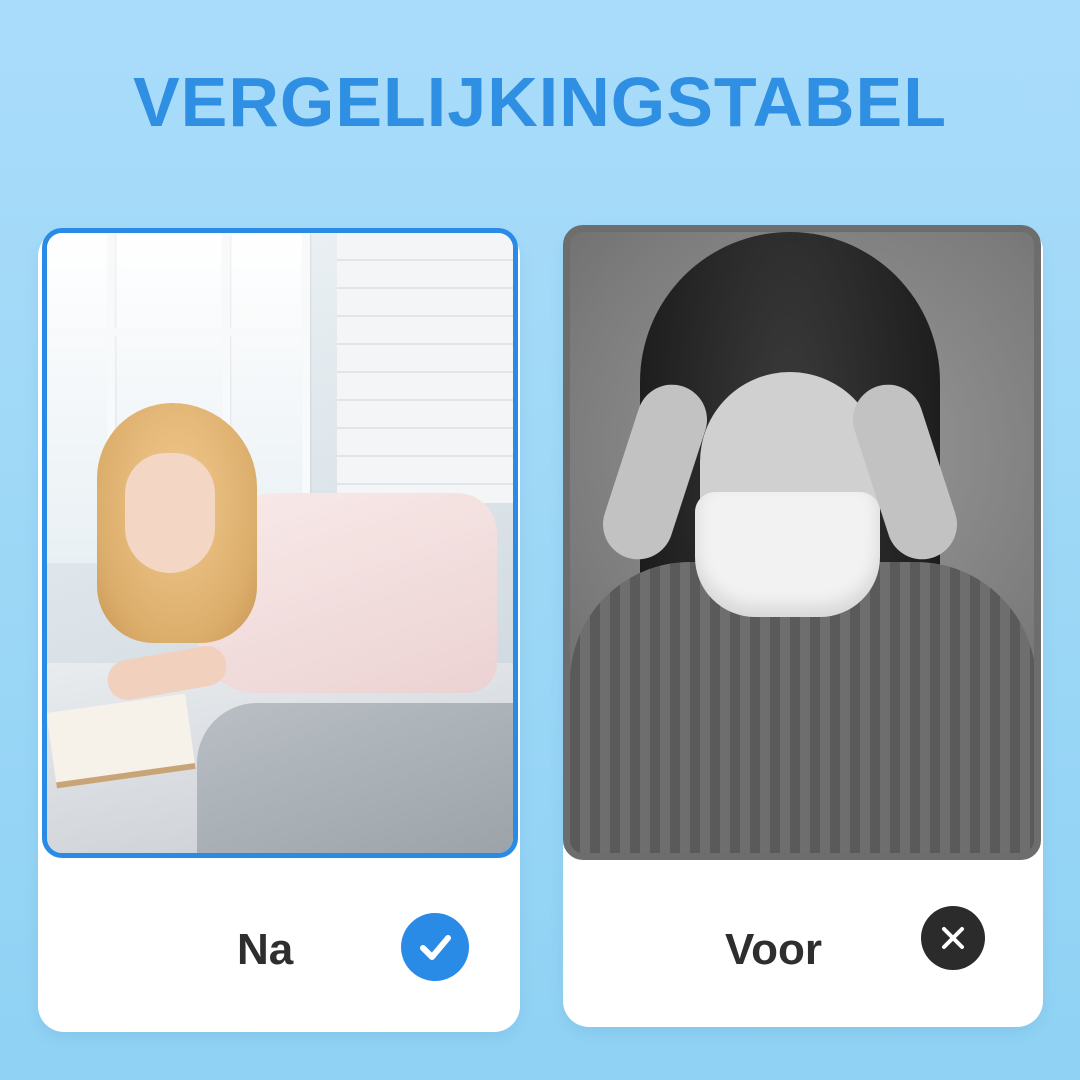 The height and width of the screenshot is (1080, 1080). Describe the element at coordinates (773, 949) in the screenshot. I see `label-voor: Voor` at that location.